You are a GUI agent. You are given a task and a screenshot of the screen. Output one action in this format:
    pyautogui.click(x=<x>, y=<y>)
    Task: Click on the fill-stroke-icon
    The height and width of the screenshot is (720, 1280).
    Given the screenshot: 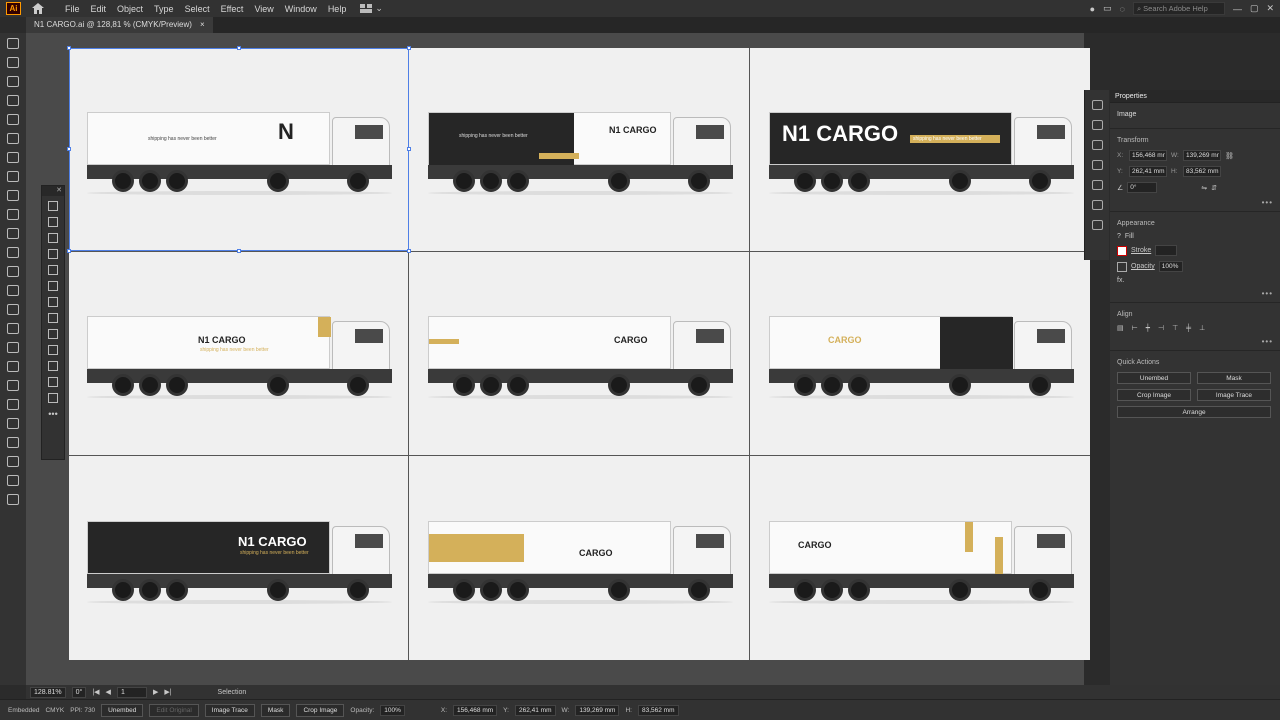 What is the action you would take?
    pyautogui.click(x=53, y=382)
    